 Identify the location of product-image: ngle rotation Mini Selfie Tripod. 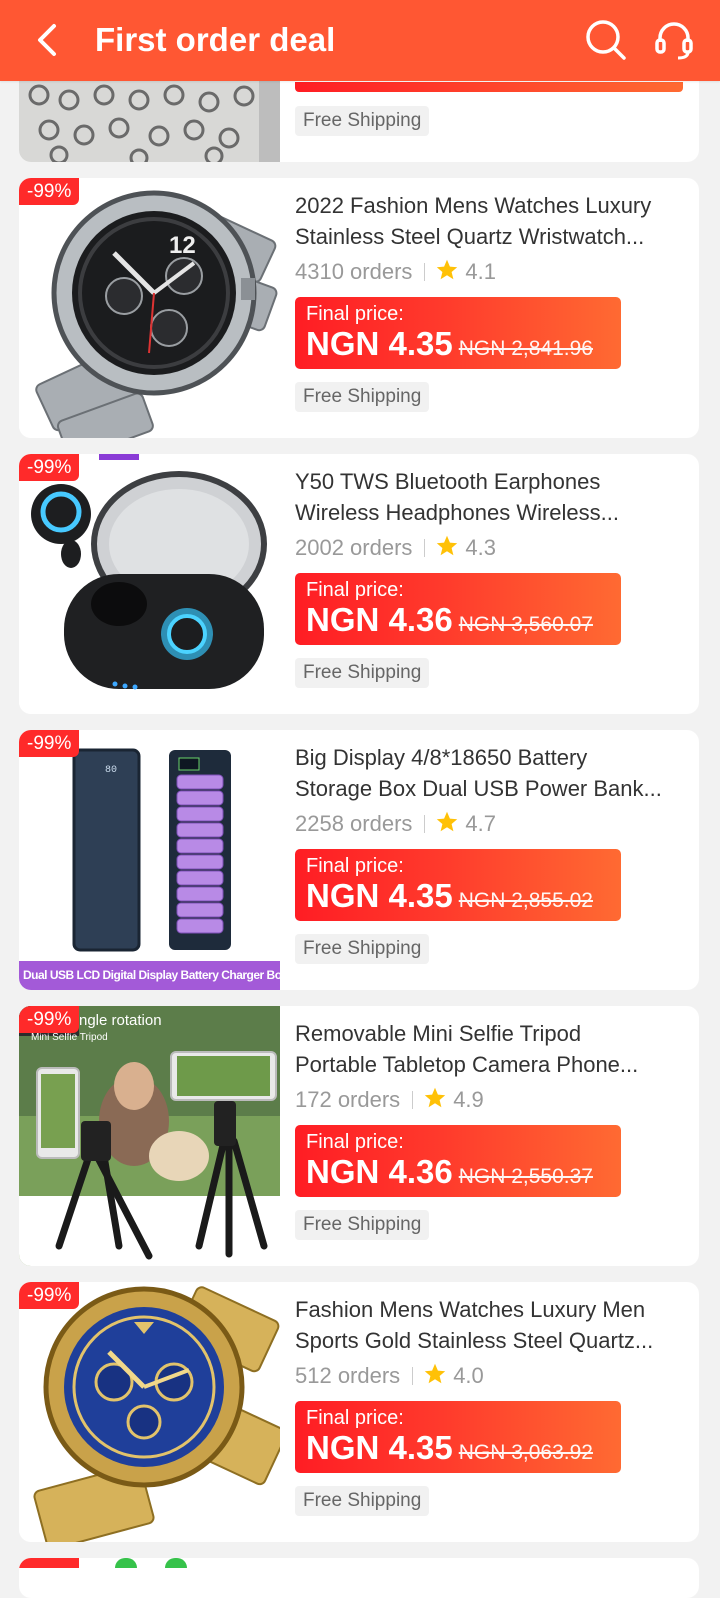
(149, 1136).